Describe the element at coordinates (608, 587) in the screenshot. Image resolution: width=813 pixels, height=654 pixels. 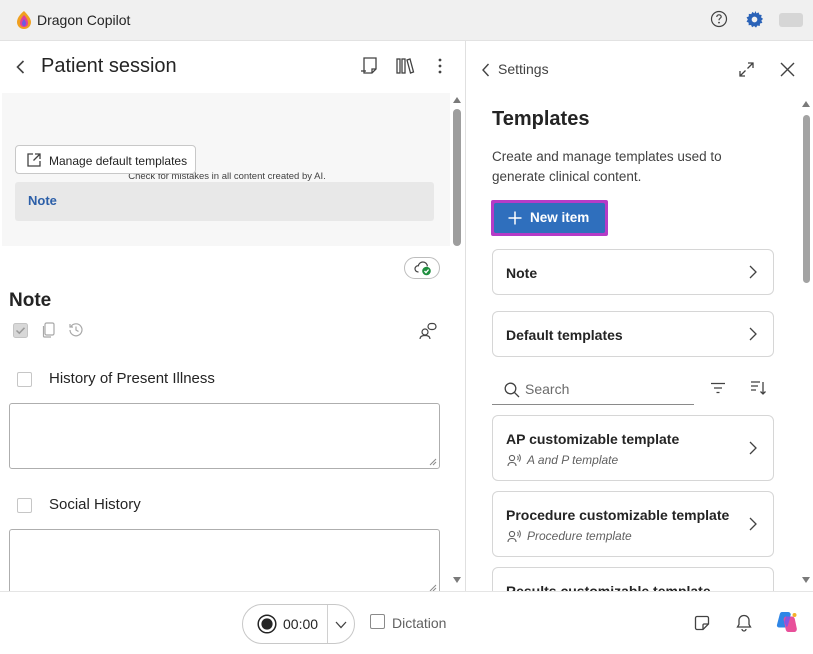
I see `template-name: Results customizable template` at that location.